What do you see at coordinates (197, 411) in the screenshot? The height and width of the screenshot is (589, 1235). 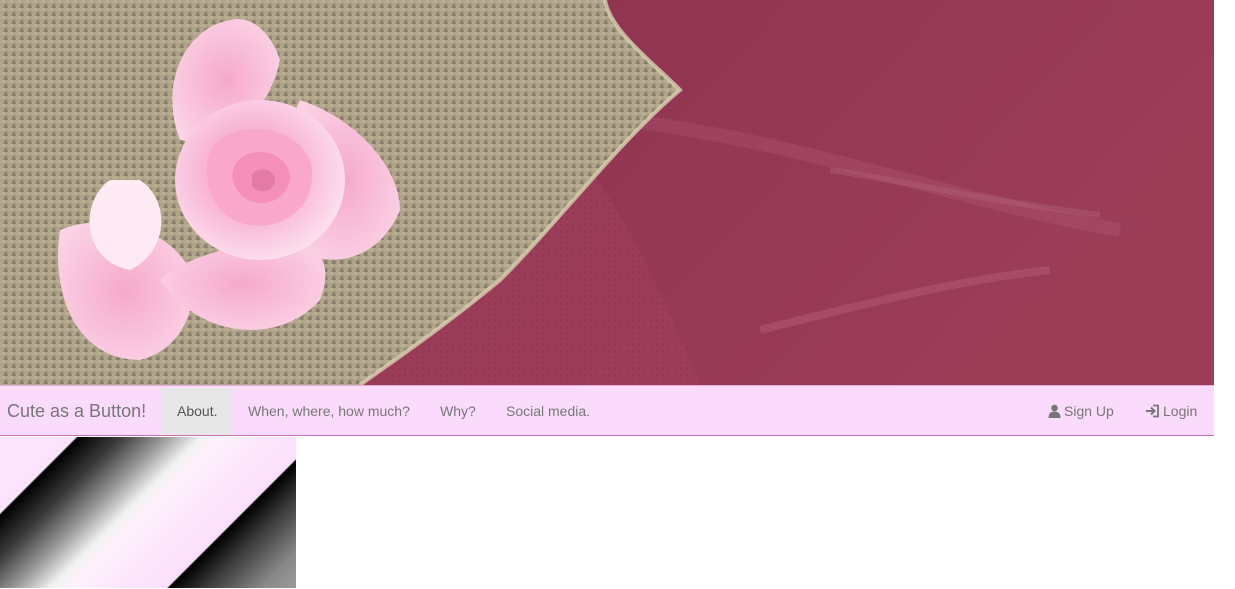 I see `nav-item-about: About.` at bounding box center [197, 411].